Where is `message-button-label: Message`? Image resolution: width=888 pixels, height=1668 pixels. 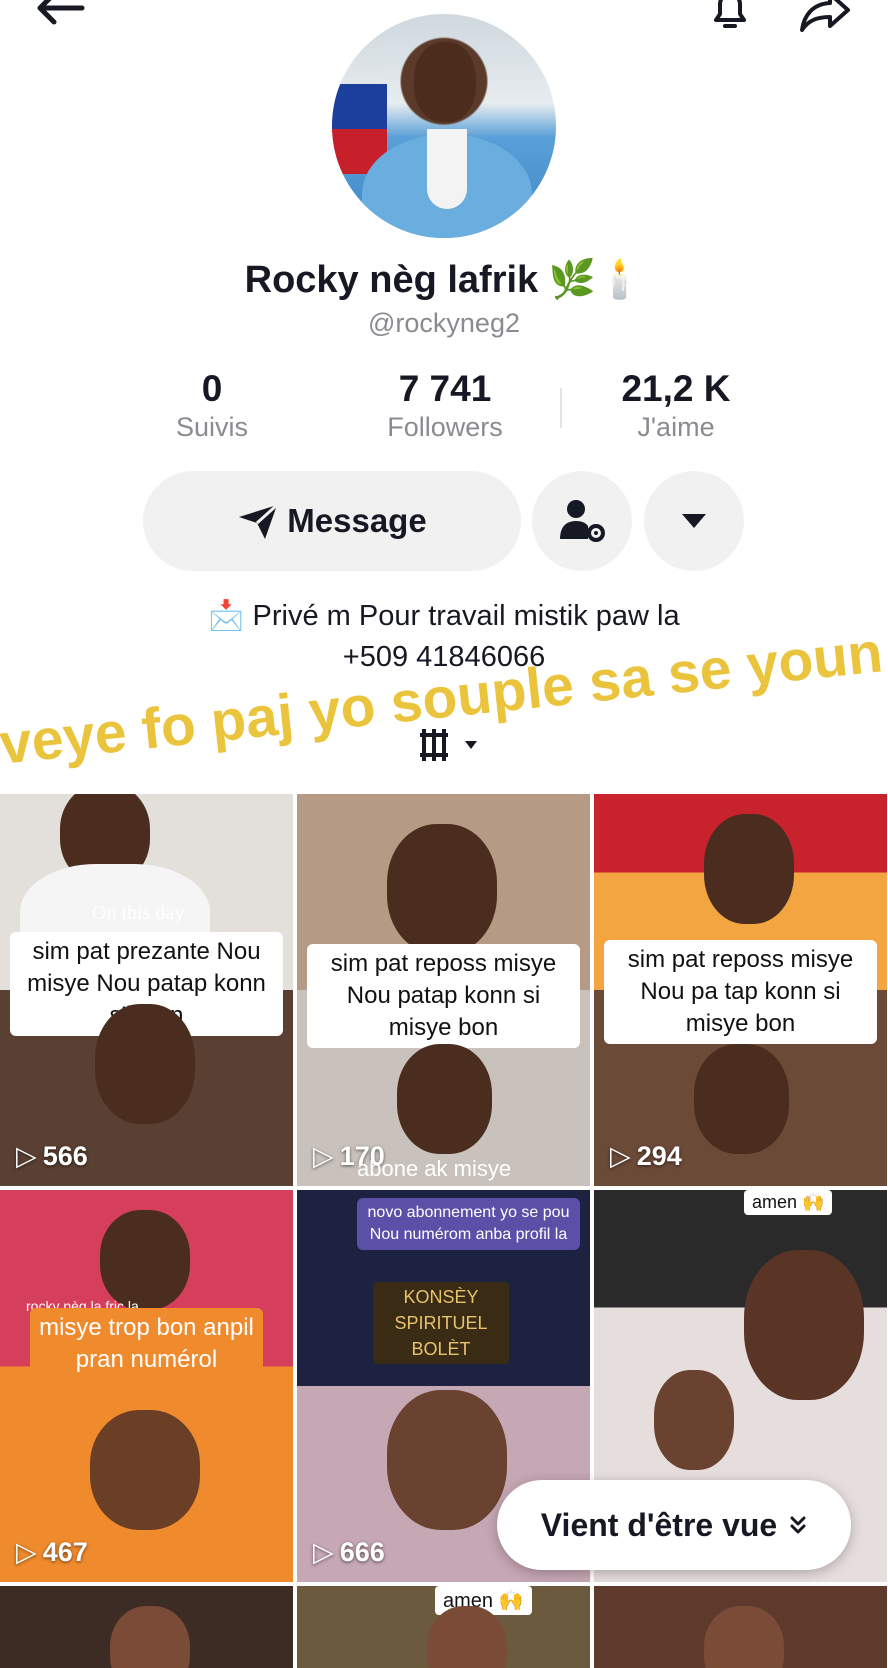
message-button-label: Message is located at coordinates (357, 520).